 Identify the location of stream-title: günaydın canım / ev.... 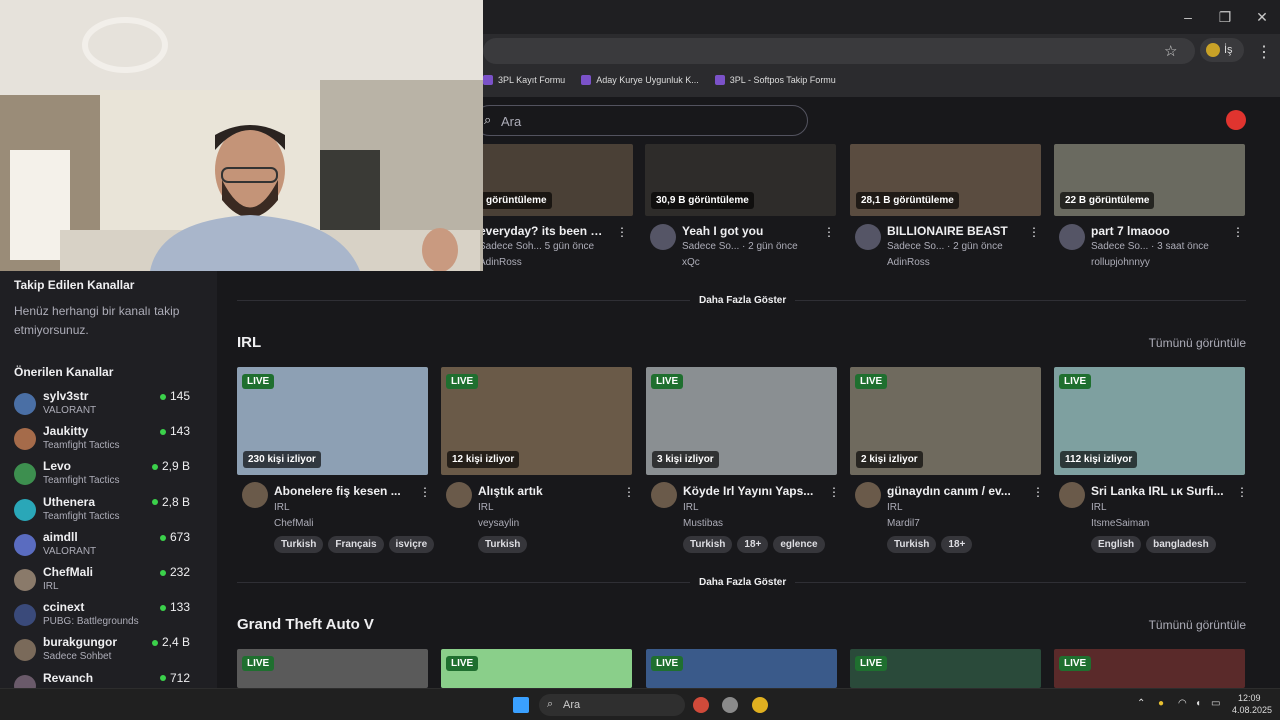
(960, 491).